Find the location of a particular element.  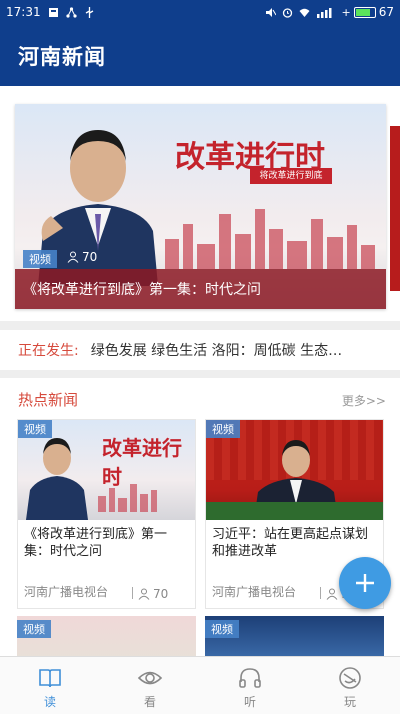

alarm-icon is located at coordinates (287, 12).